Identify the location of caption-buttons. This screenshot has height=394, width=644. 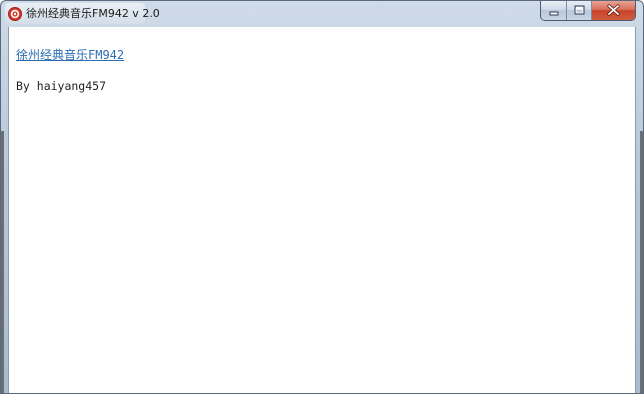
(588, 11).